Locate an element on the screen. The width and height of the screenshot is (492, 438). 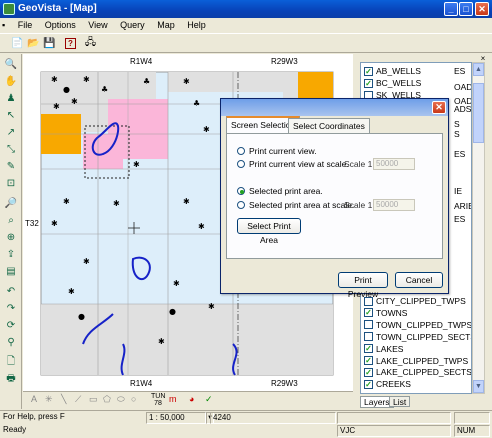
layer-item: ✓ LAKE_CLIPPED_SECTS is located at coordinates (416, 372).